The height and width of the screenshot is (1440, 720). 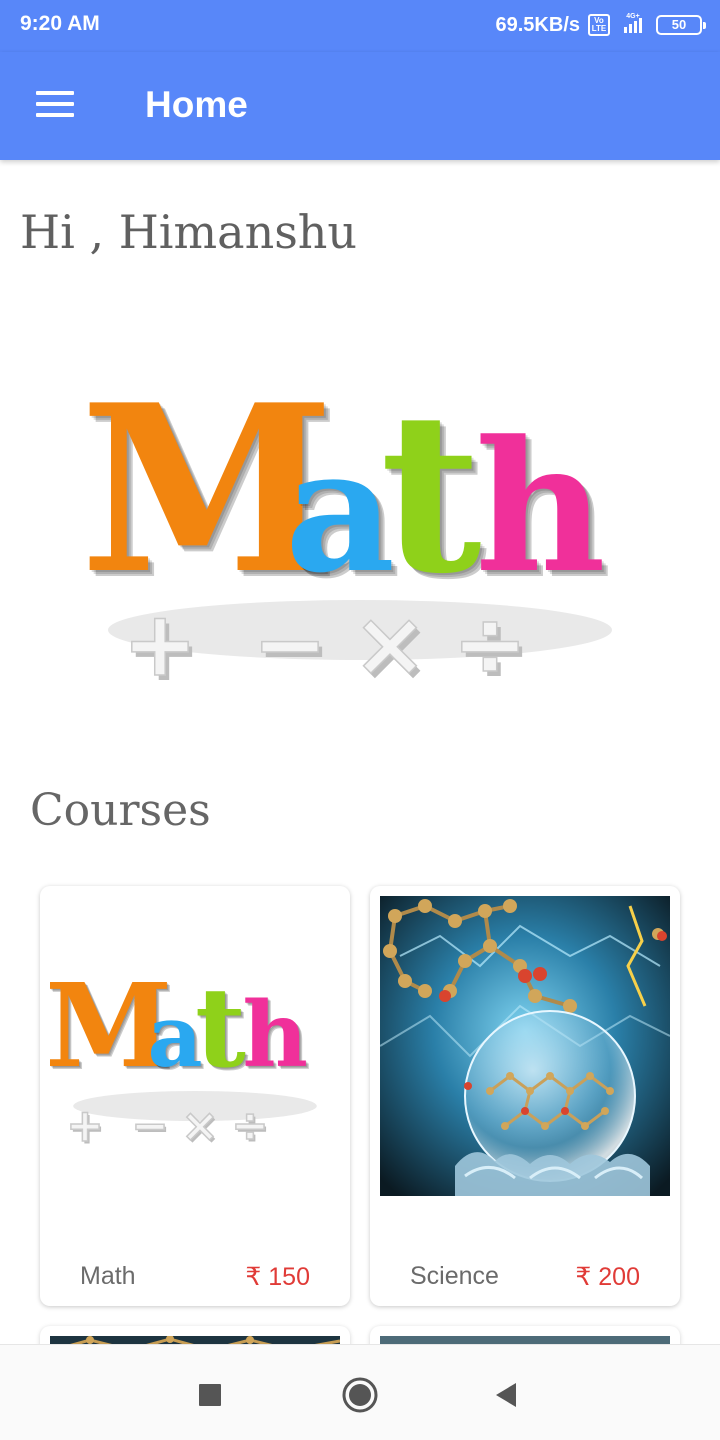 I want to click on courses-heading: Courses, so click(x=120, y=810).